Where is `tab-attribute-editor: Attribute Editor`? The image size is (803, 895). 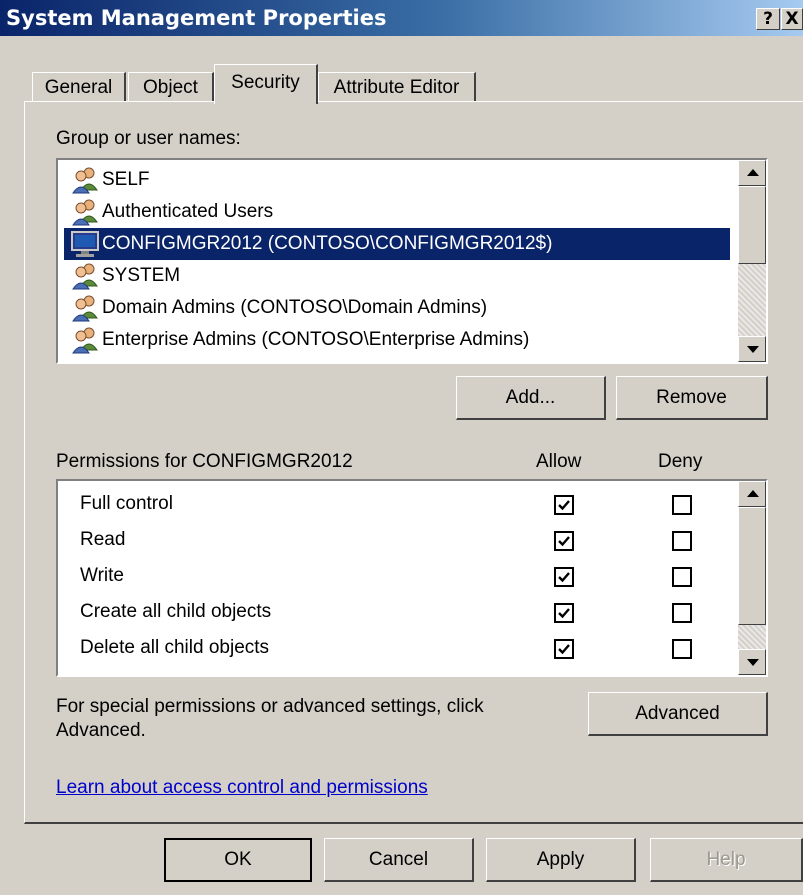
tab-attribute-editor: Attribute Editor is located at coordinates (397, 87).